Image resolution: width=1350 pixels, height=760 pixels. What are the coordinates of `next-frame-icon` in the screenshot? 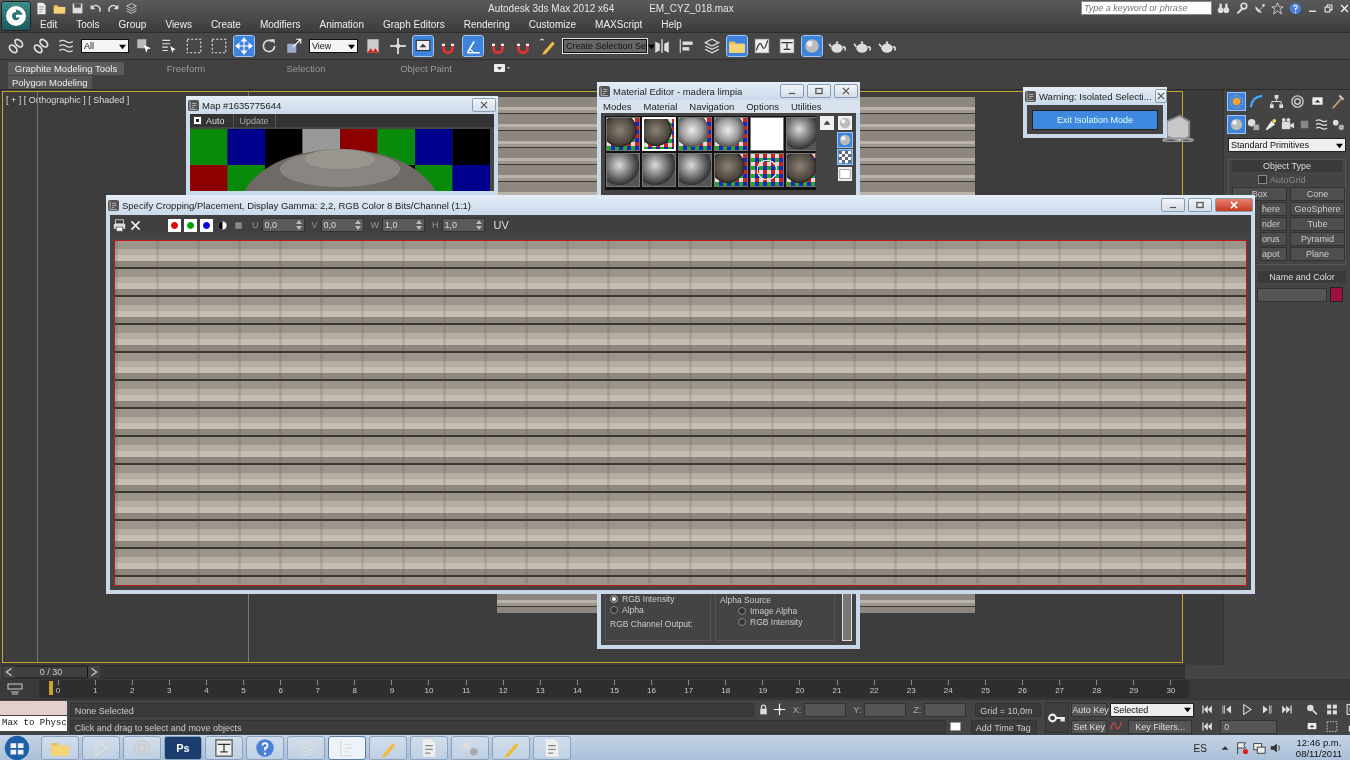 It's located at (1267, 709).